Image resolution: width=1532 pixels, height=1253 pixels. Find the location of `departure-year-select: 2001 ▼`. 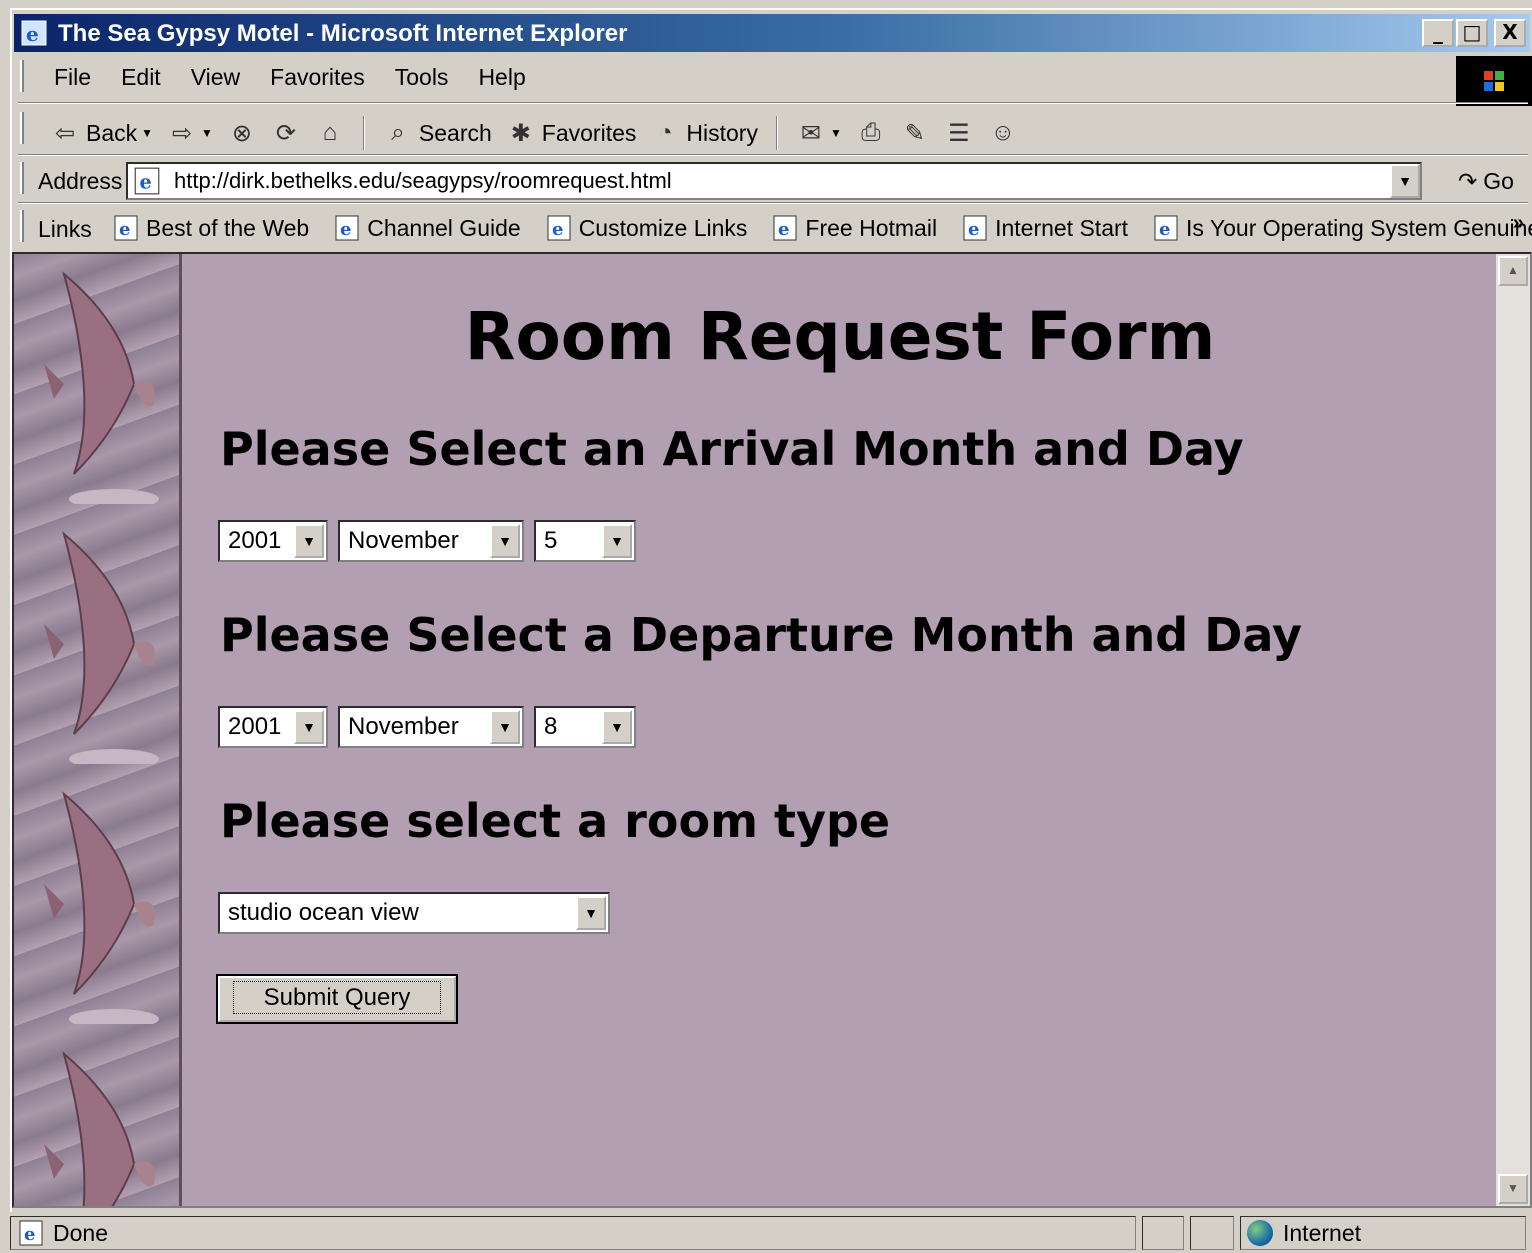

departure-year-select: 2001 ▼ is located at coordinates (273, 727).